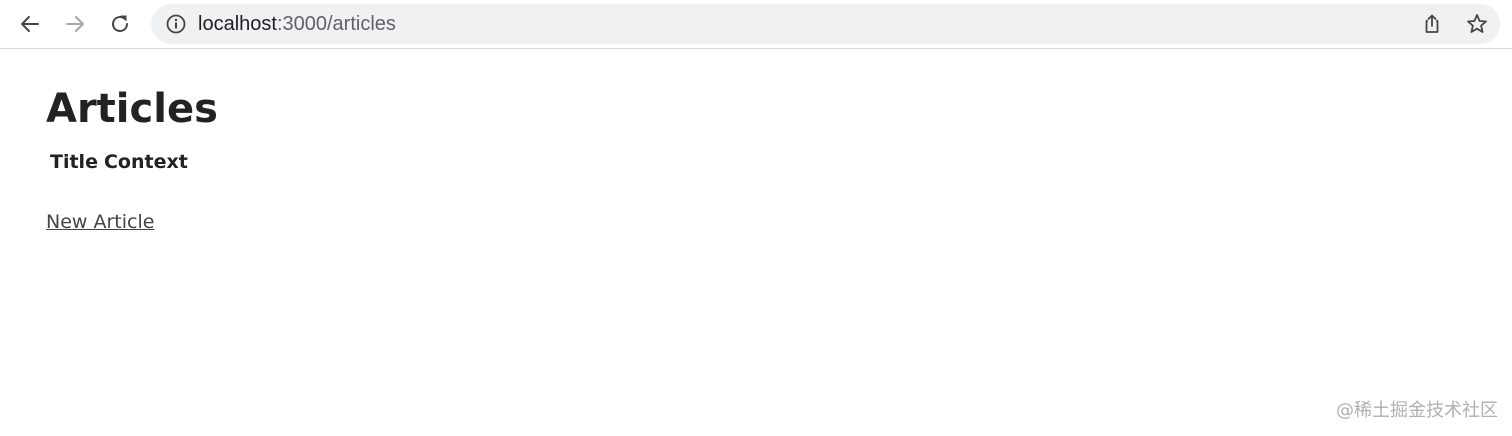  I want to click on page-title: Articles, so click(132, 109).